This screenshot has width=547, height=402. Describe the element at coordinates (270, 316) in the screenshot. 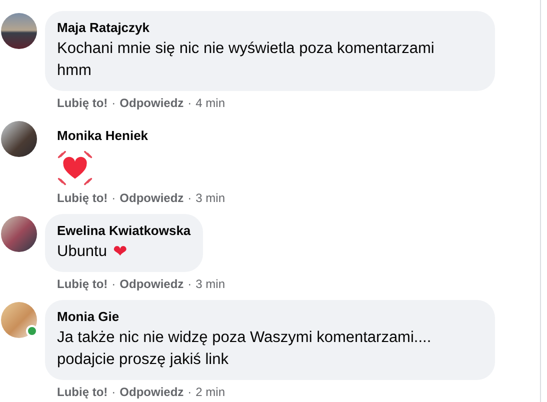

I see `author-name: Monia Gie` at that location.